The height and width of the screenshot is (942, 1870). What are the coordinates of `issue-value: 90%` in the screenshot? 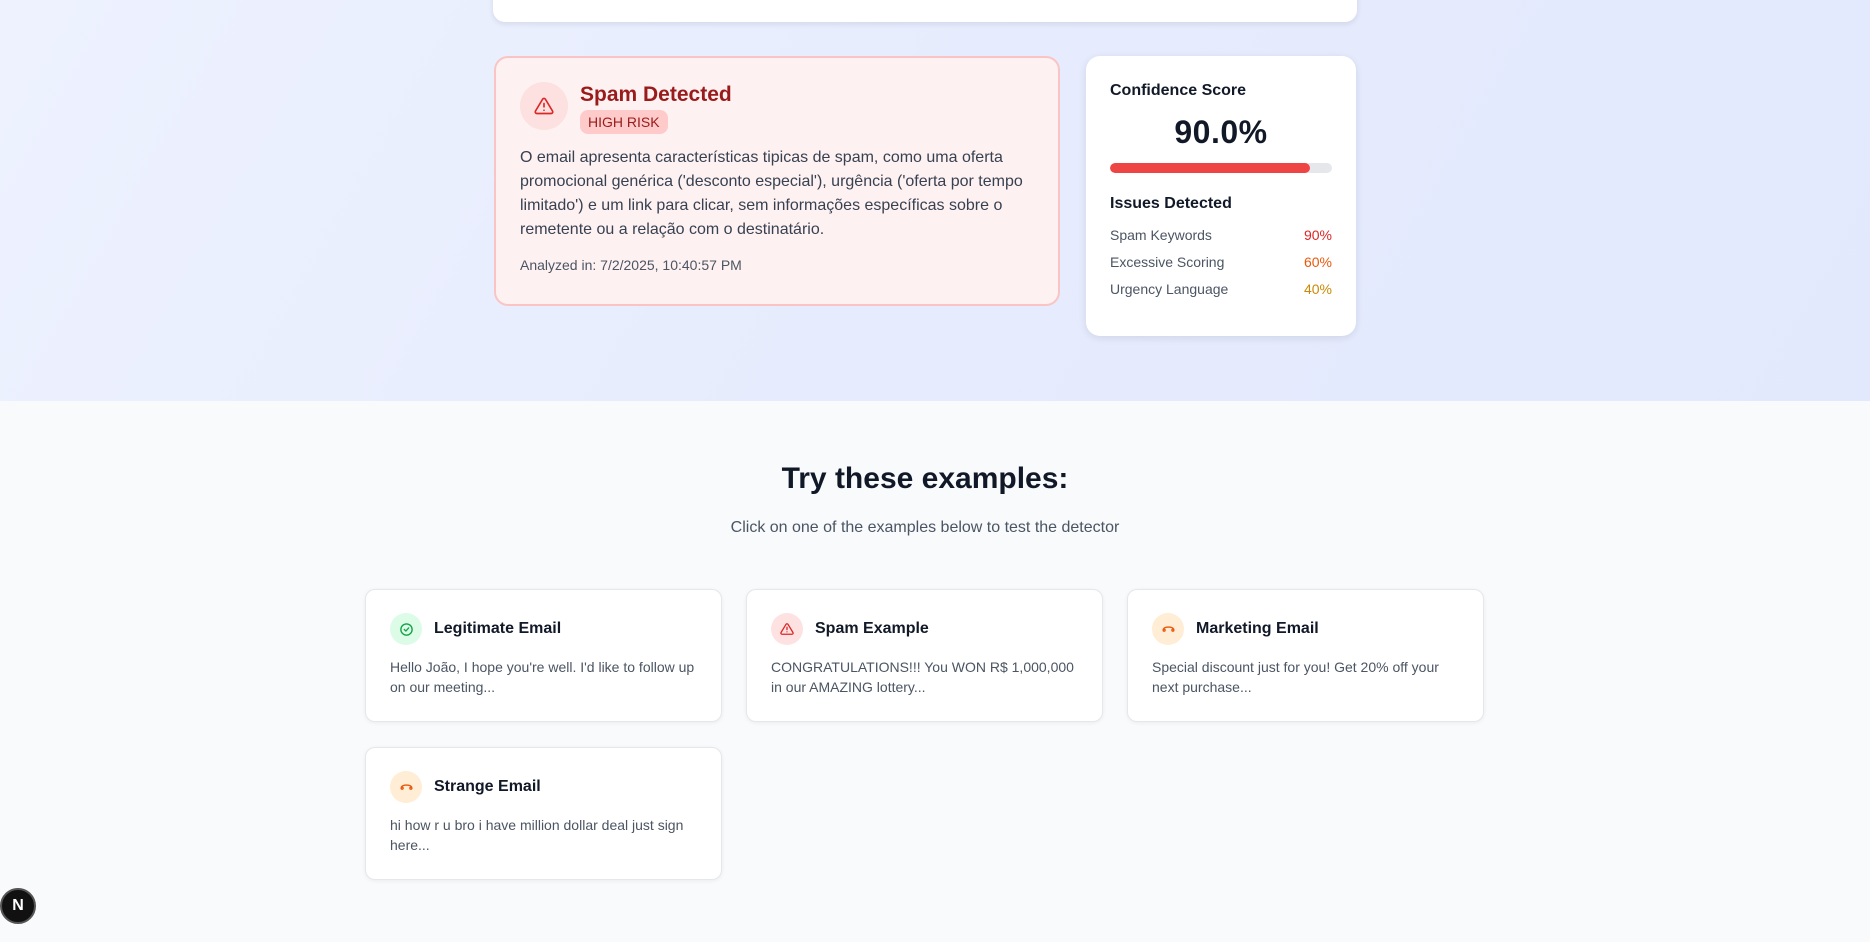 It's located at (1317, 235).